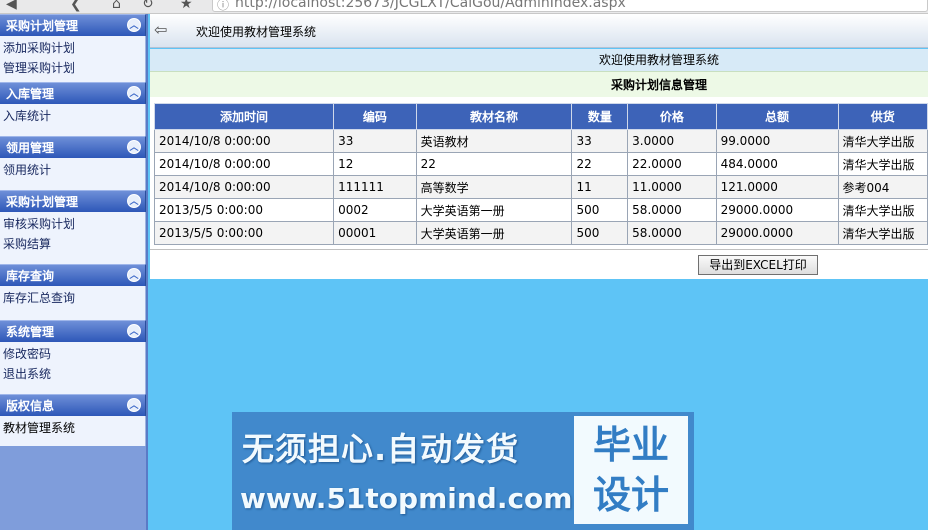 This screenshot has height=530, width=928. I want to click on sidebar-group-header: 库存查询 ︿, so click(73, 275).